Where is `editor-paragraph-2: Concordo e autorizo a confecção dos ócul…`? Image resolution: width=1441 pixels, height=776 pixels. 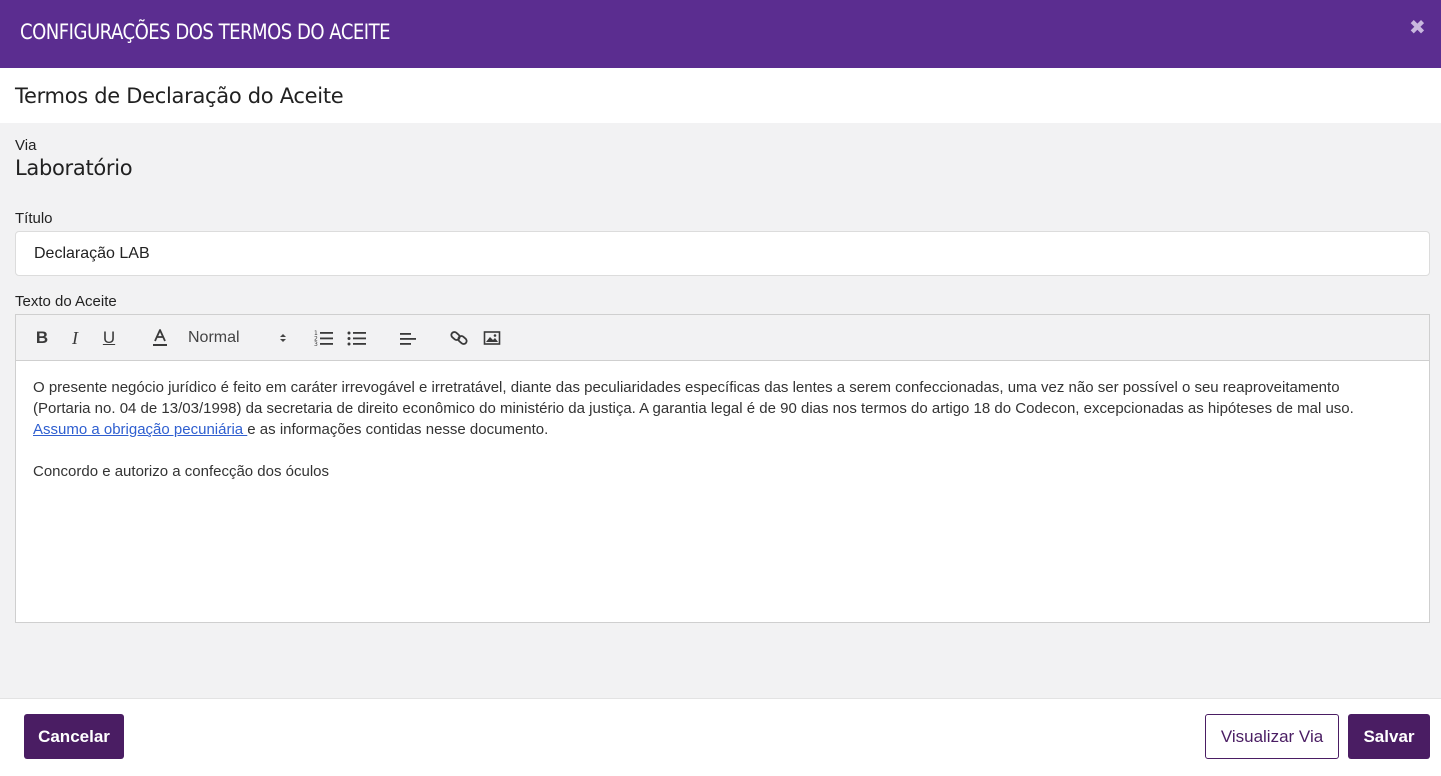 editor-paragraph-2: Concordo e autorizo a confecção dos ócul… is located at coordinates (181, 471).